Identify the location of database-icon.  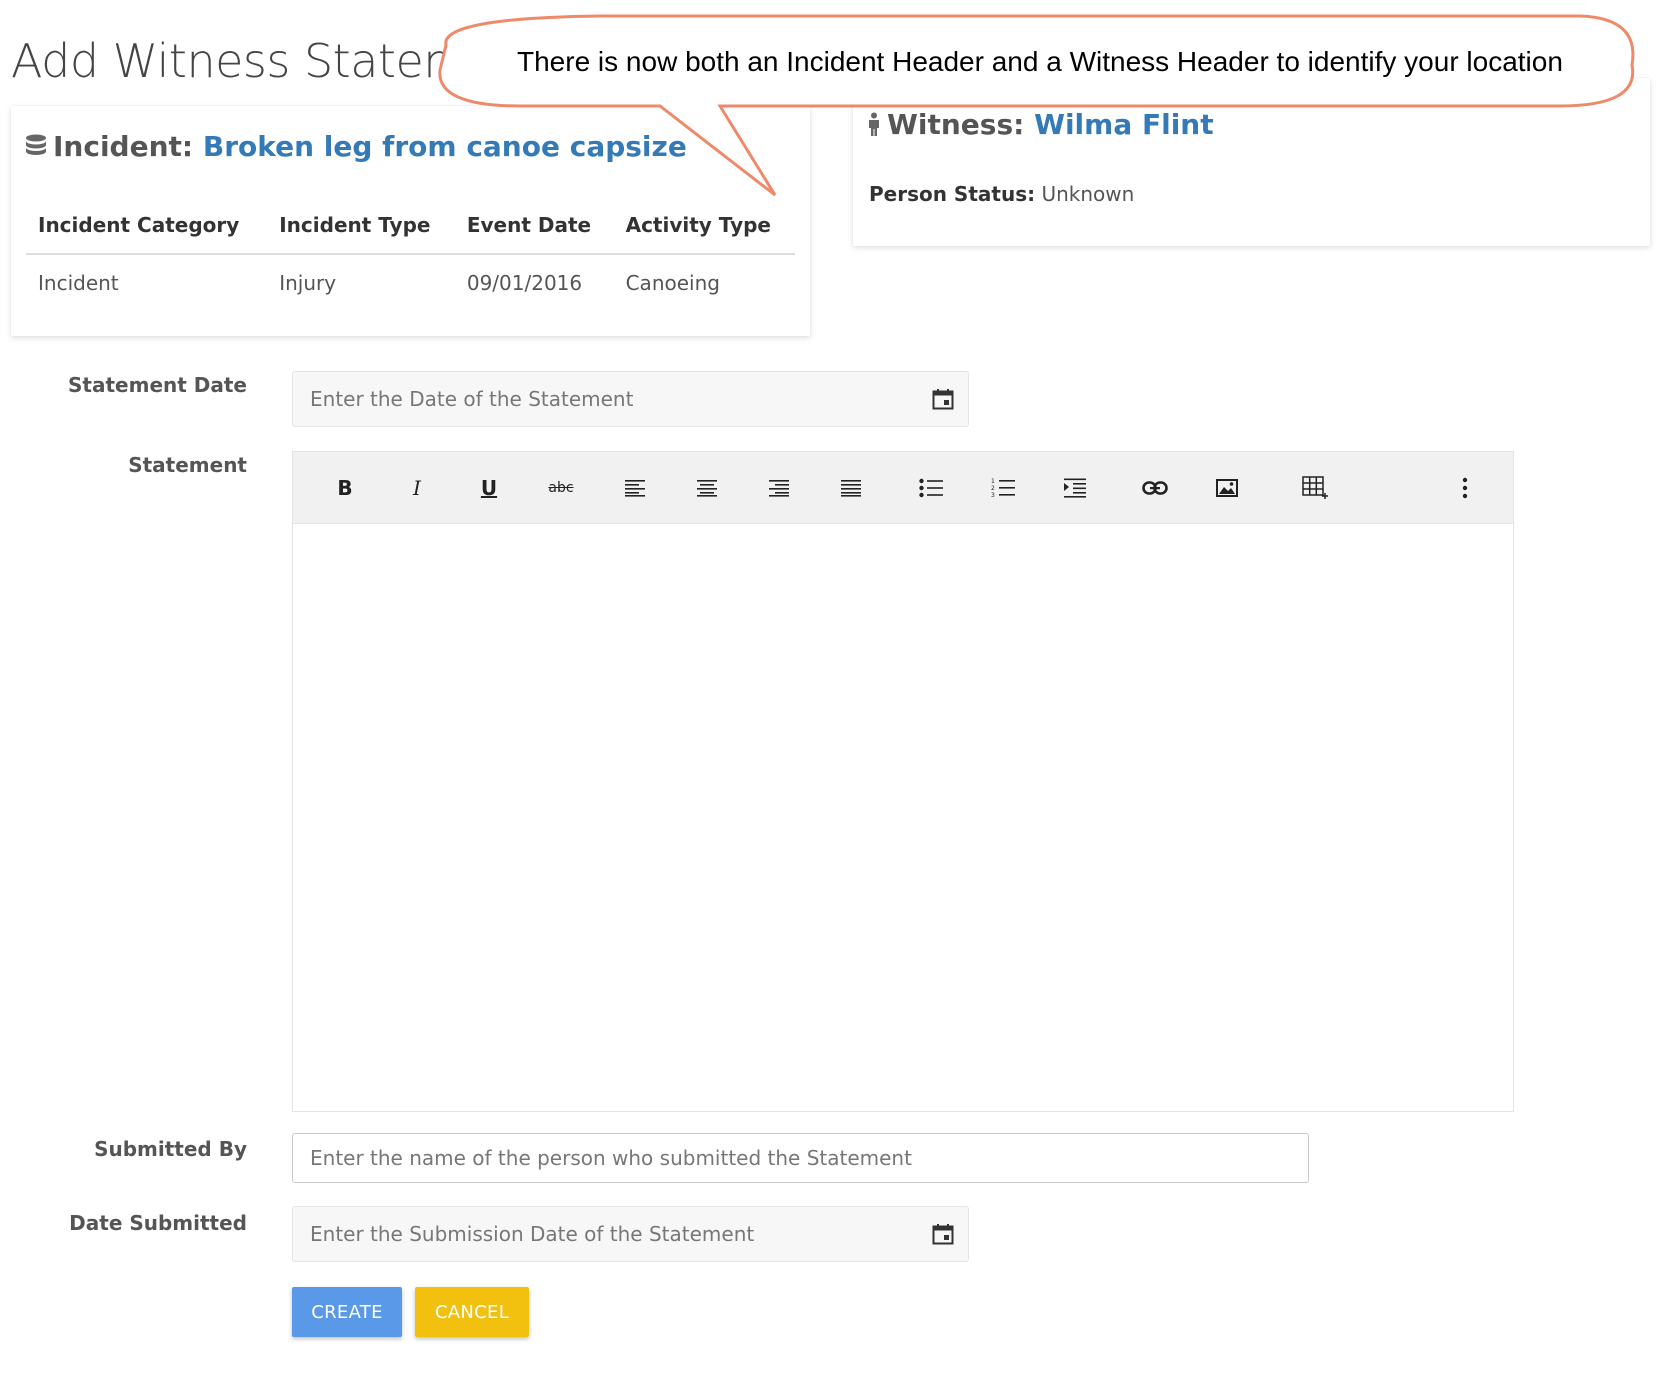
(36, 144).